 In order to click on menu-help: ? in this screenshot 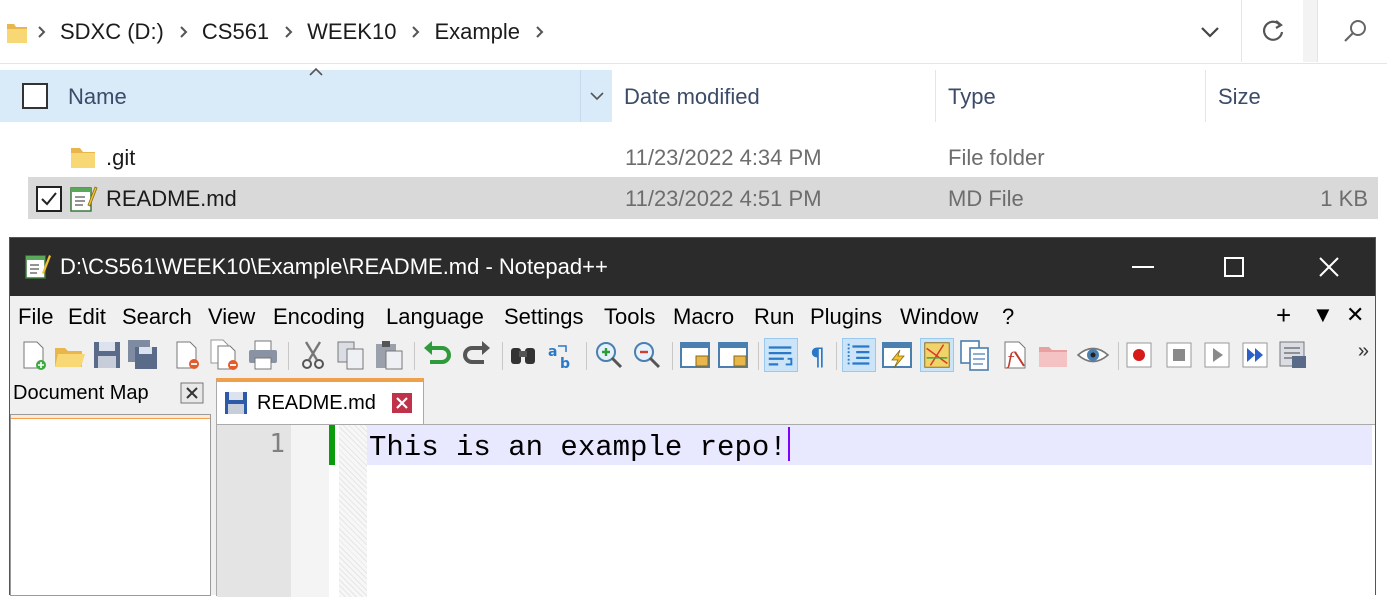, I will do `click(1008, 317)`.